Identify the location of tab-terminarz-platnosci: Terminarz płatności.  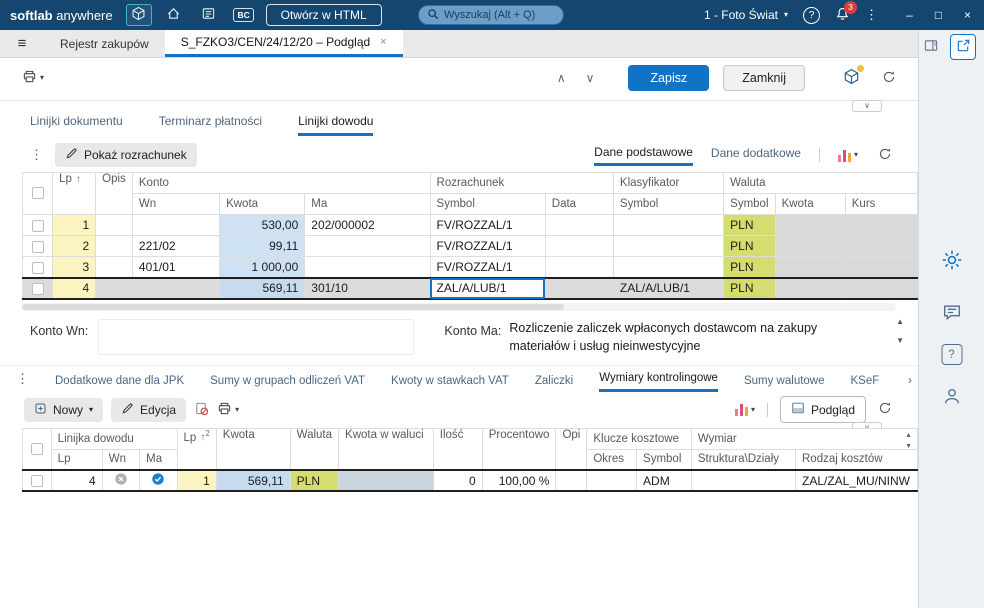
(210, 123).